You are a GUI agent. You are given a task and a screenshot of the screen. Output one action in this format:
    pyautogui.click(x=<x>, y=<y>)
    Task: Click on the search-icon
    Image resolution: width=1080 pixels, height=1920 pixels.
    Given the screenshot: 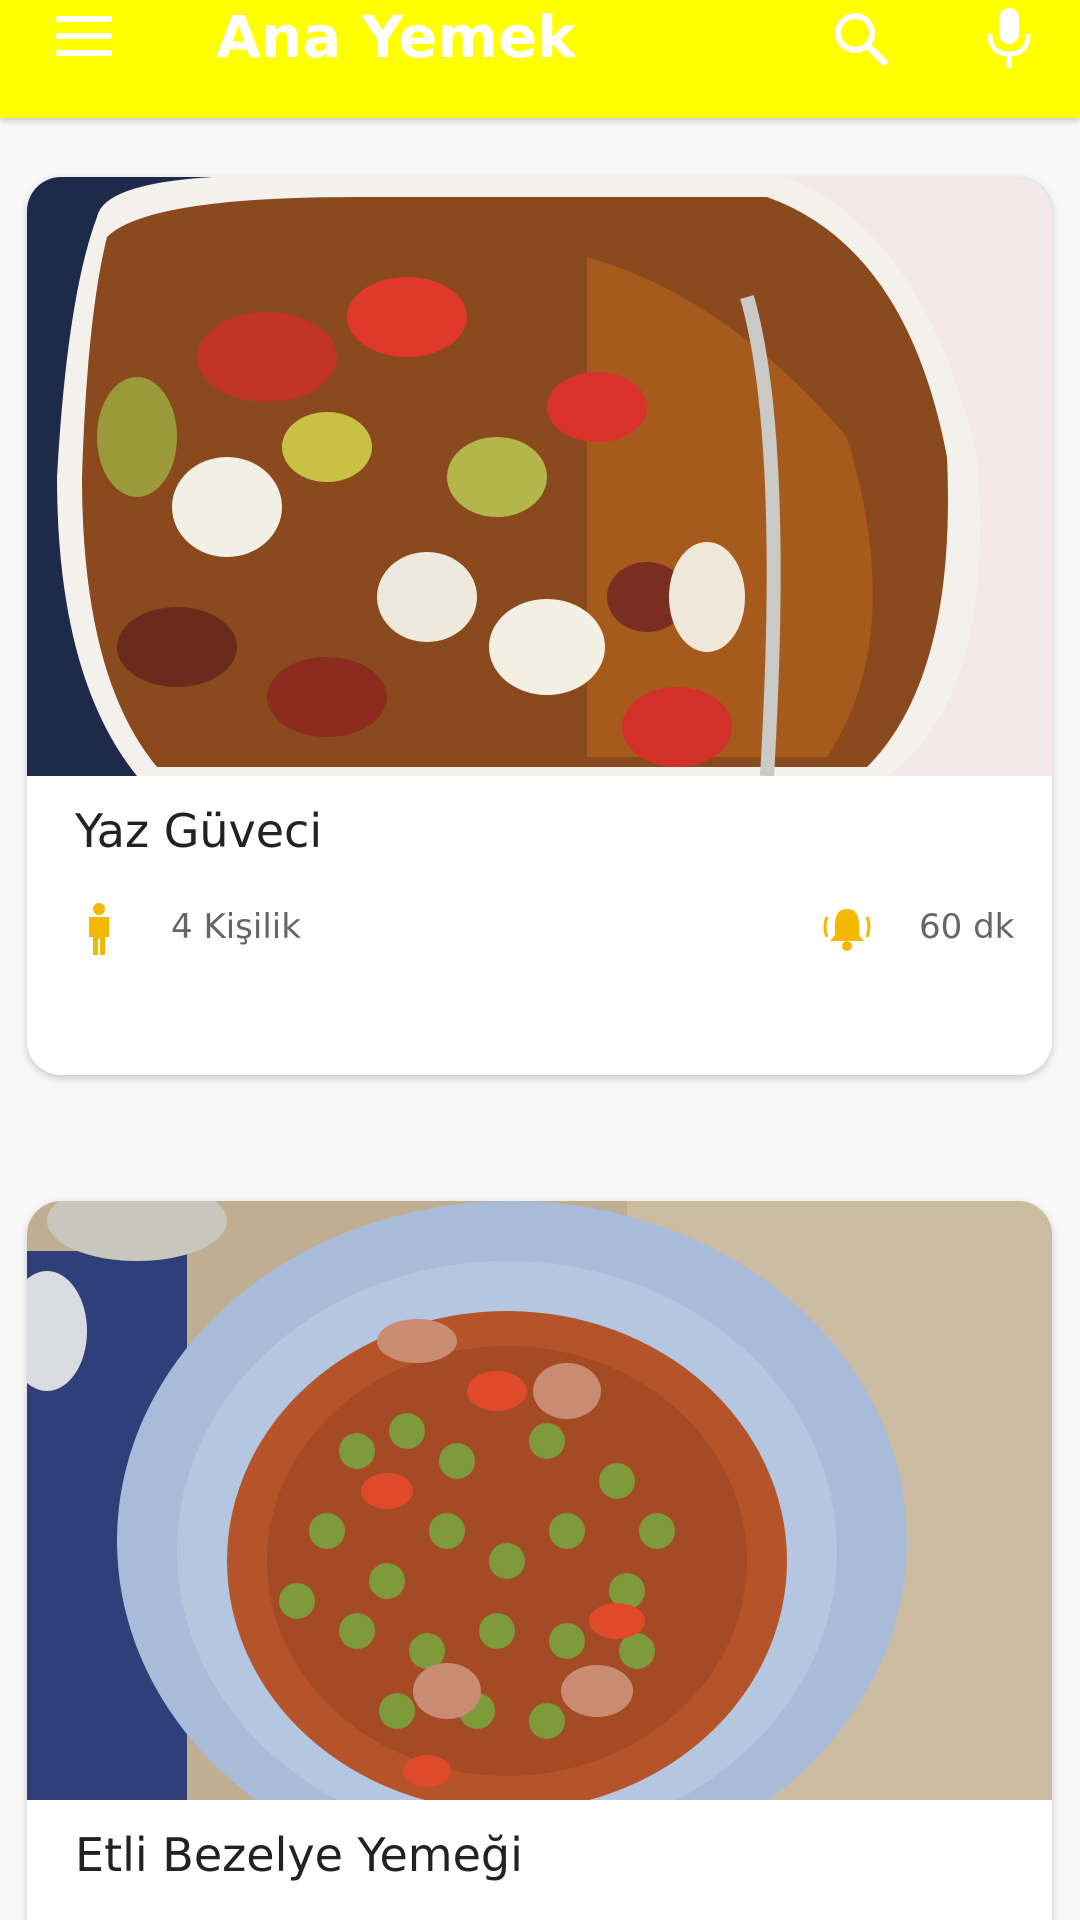 What is the action you would take?
    pyautogui.click(x=861, y=39)
    